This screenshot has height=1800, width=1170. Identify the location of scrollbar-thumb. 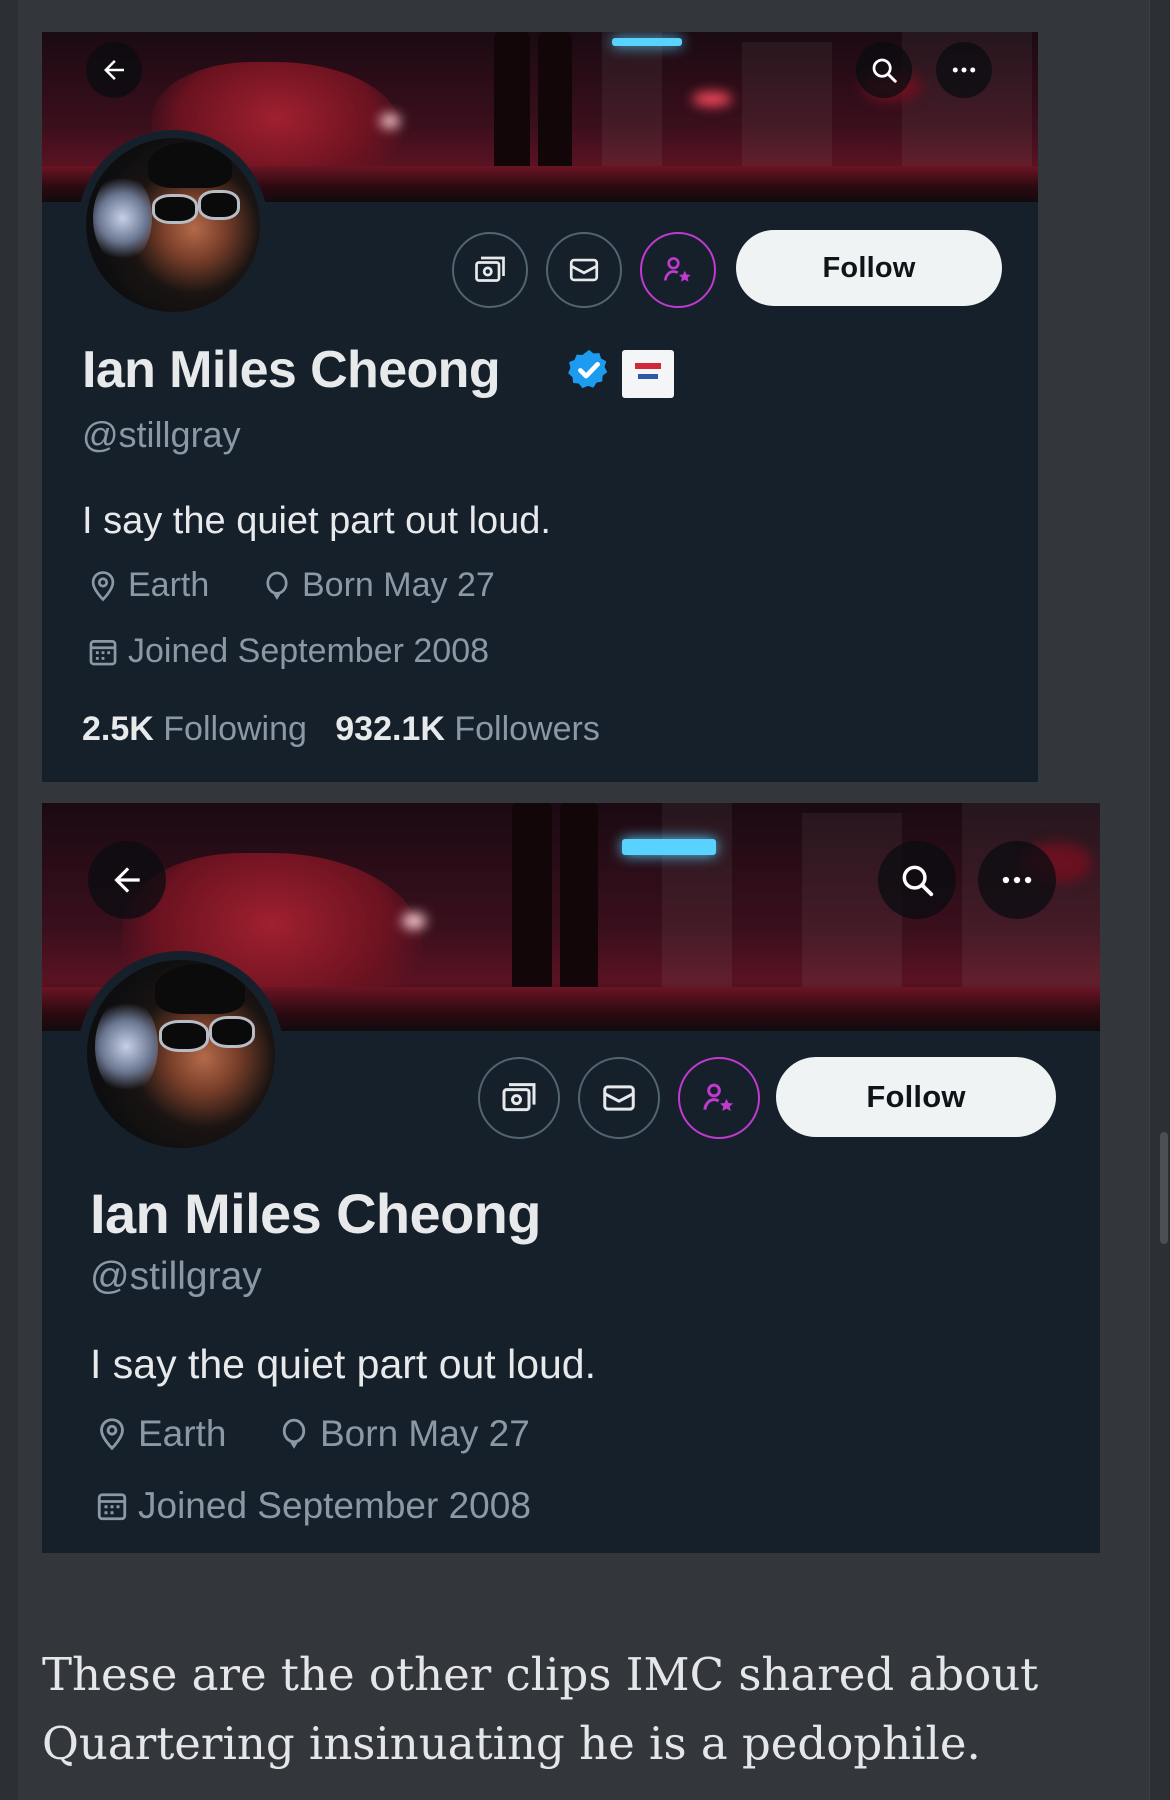
(1164, 1188).